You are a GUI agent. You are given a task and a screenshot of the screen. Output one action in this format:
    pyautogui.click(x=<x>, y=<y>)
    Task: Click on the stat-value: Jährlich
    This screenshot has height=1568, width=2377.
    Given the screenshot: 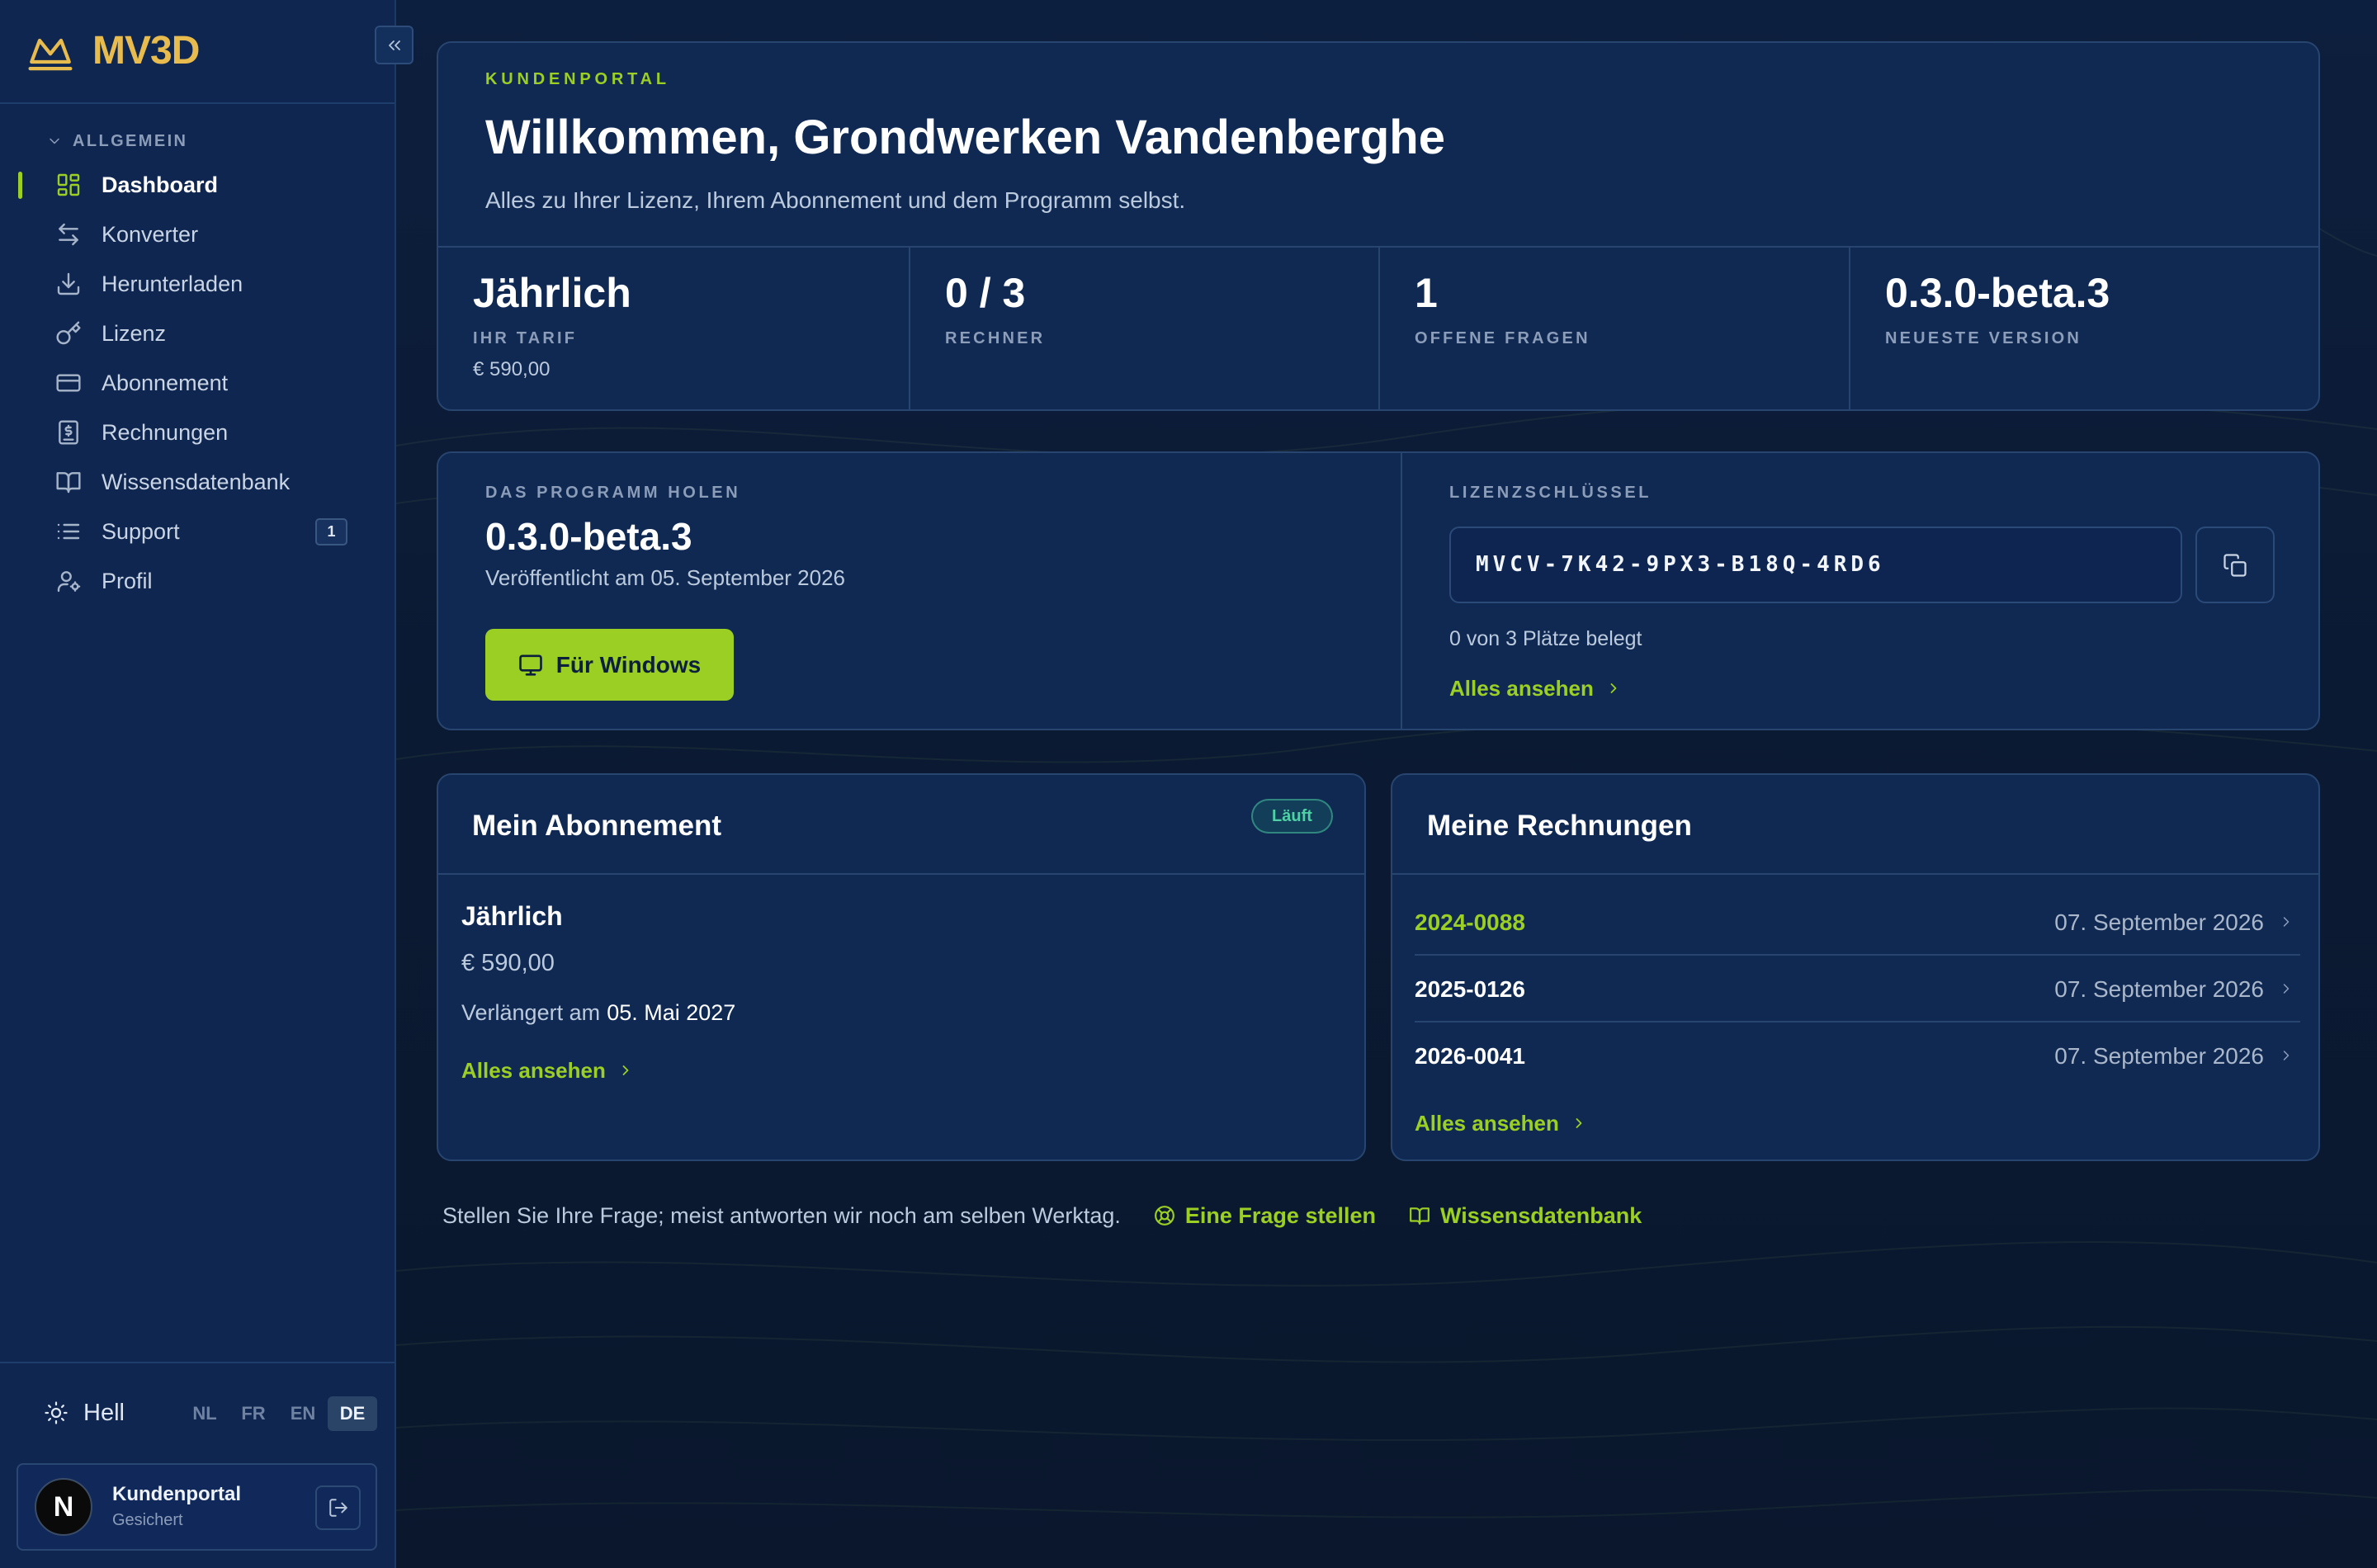 What is the action you would take?
    pyautogui.click(x=552, y=293)
    